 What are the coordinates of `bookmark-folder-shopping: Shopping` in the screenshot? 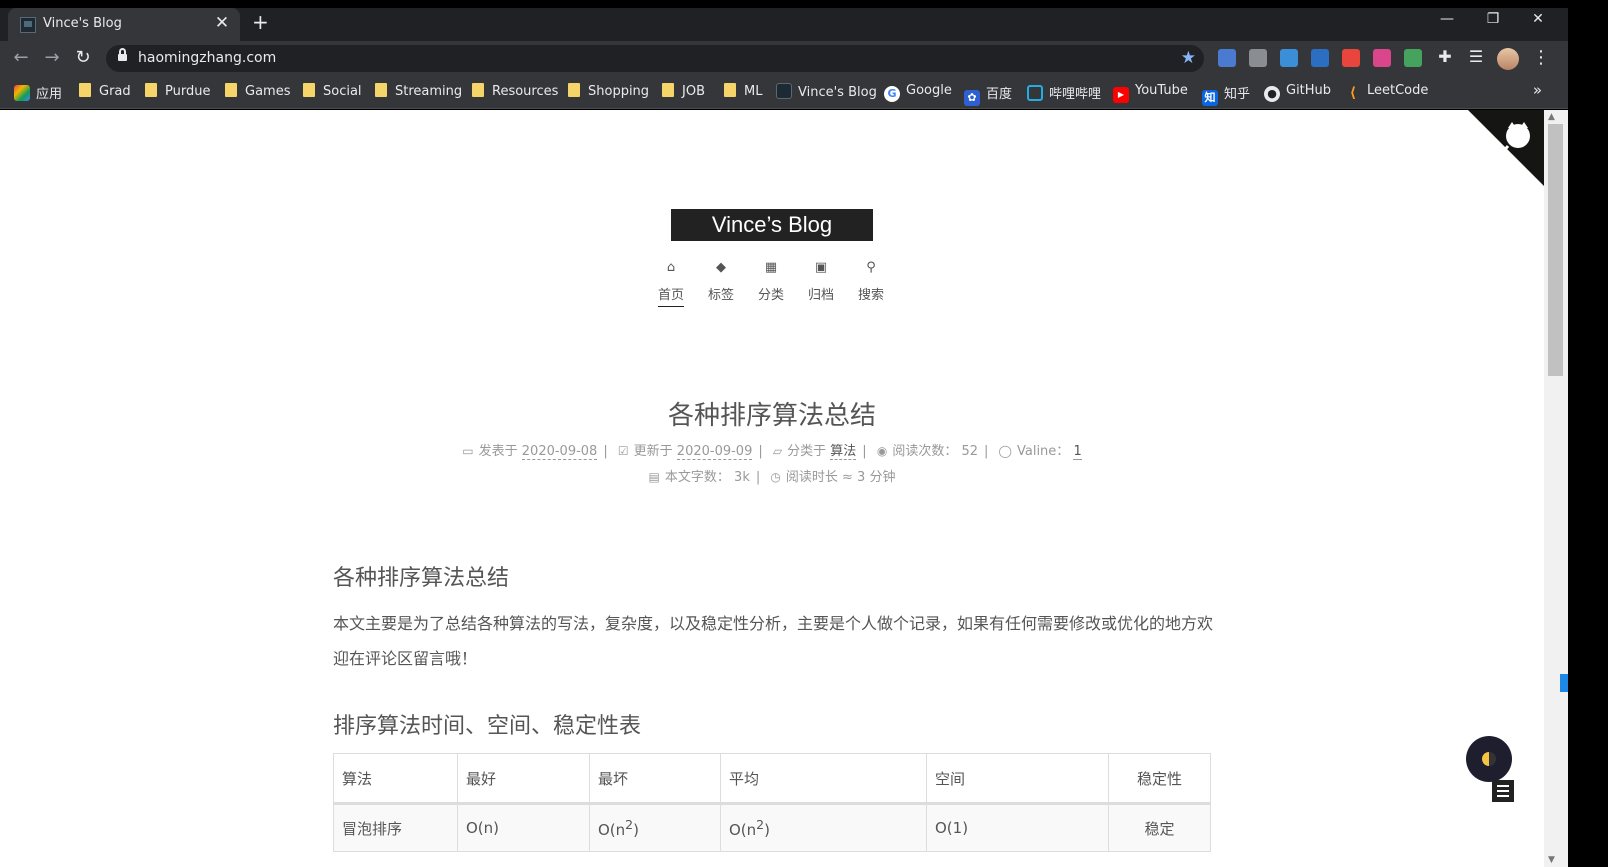 It's located at (608, 92).